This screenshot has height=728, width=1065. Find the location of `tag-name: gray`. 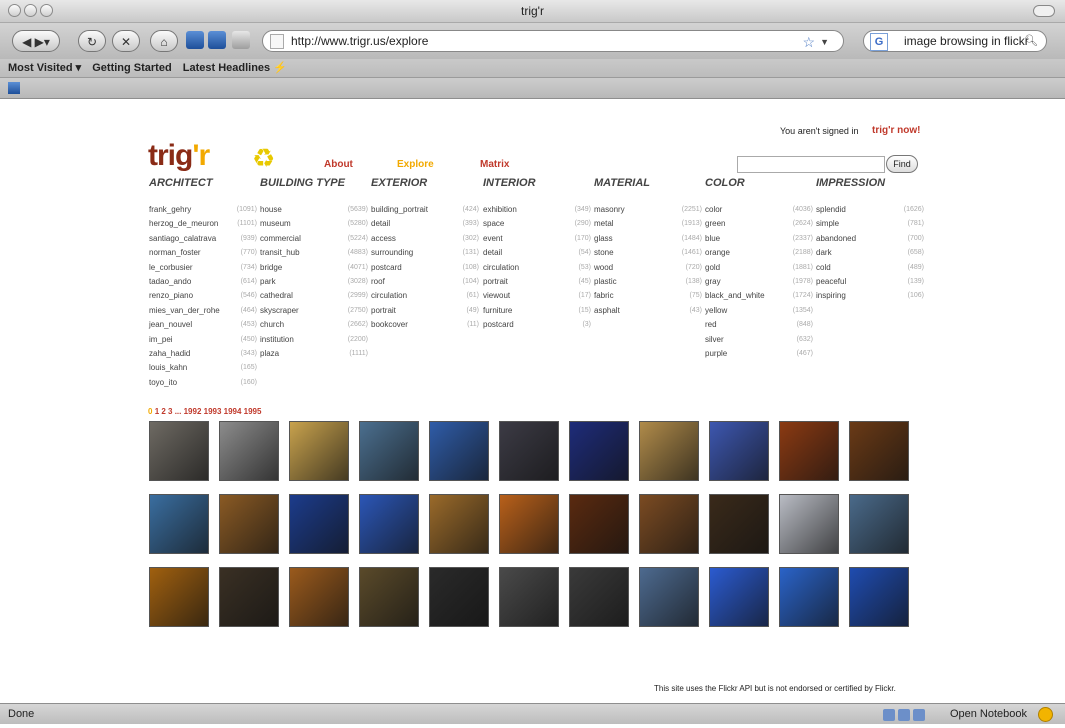

tag-name: gray is located at coordinates (713, 281).